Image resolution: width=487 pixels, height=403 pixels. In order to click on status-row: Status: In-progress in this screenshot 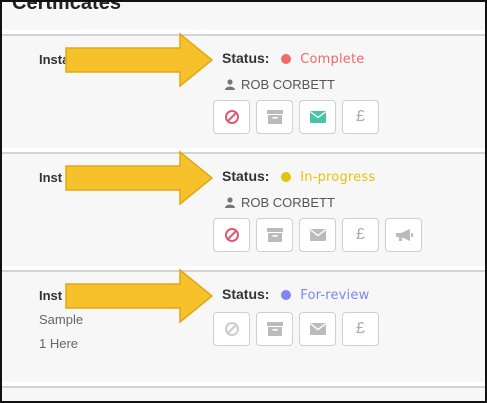, I will do `click(298, 176)`.